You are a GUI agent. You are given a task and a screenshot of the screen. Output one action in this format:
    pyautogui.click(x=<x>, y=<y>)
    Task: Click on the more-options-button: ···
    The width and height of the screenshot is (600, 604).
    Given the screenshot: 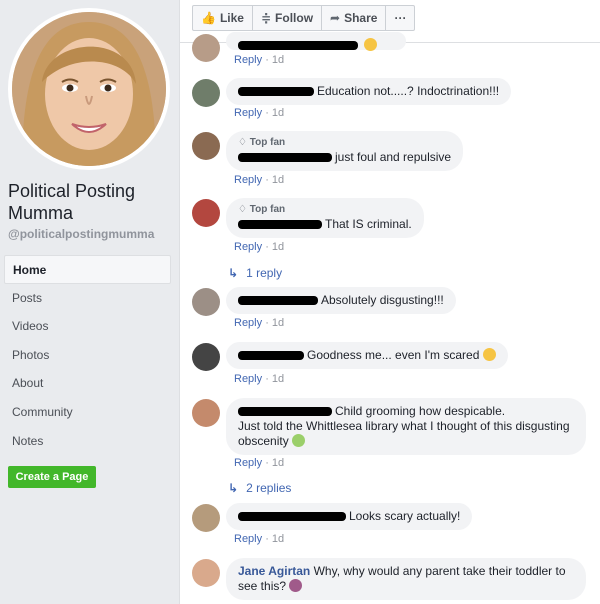 What is the action you would take?
    pyautogui.click(x=400, y=18)
    